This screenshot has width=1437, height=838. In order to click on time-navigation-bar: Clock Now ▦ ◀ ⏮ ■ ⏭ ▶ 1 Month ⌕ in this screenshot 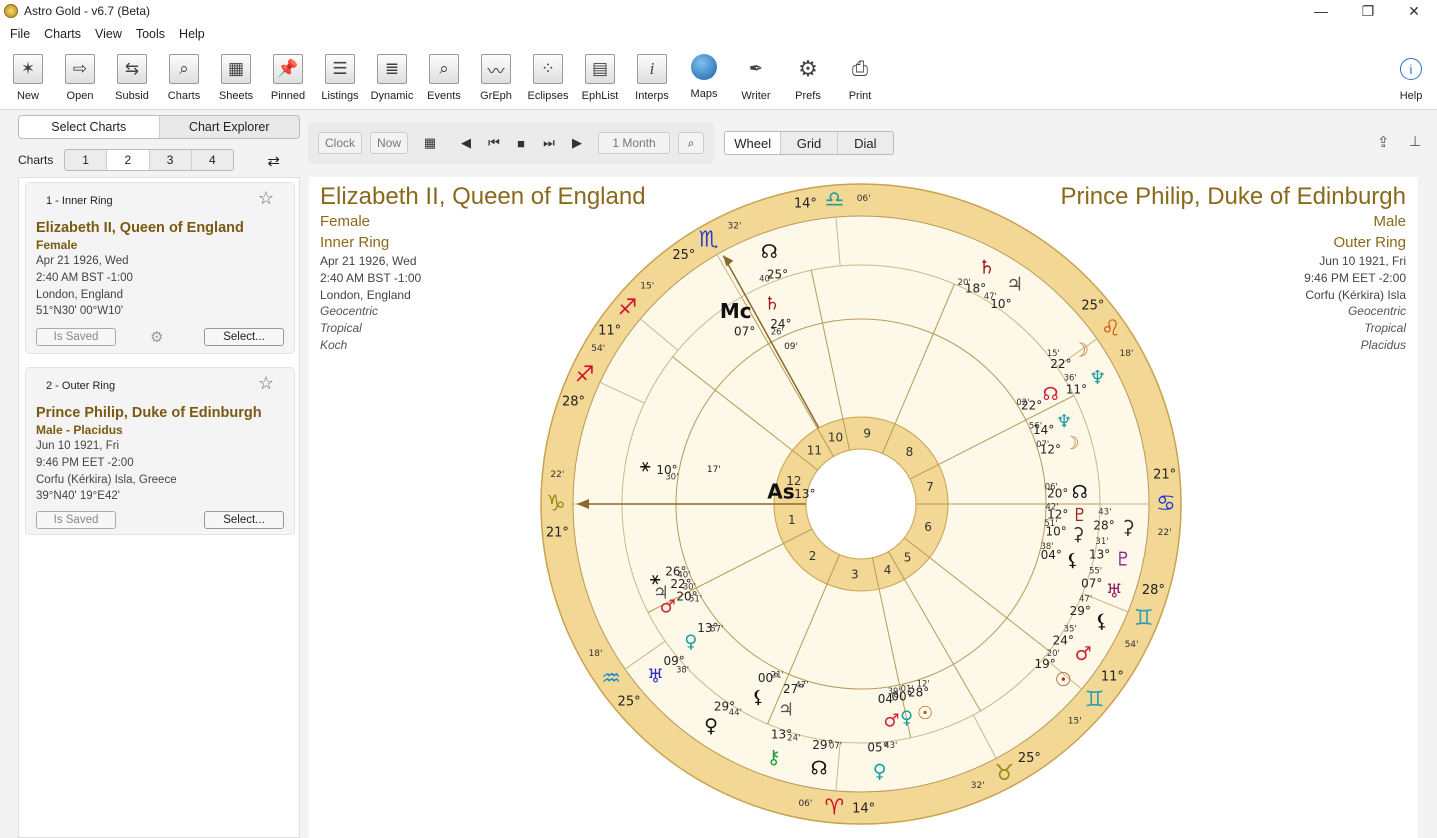, I will do `click(511, 143)`.